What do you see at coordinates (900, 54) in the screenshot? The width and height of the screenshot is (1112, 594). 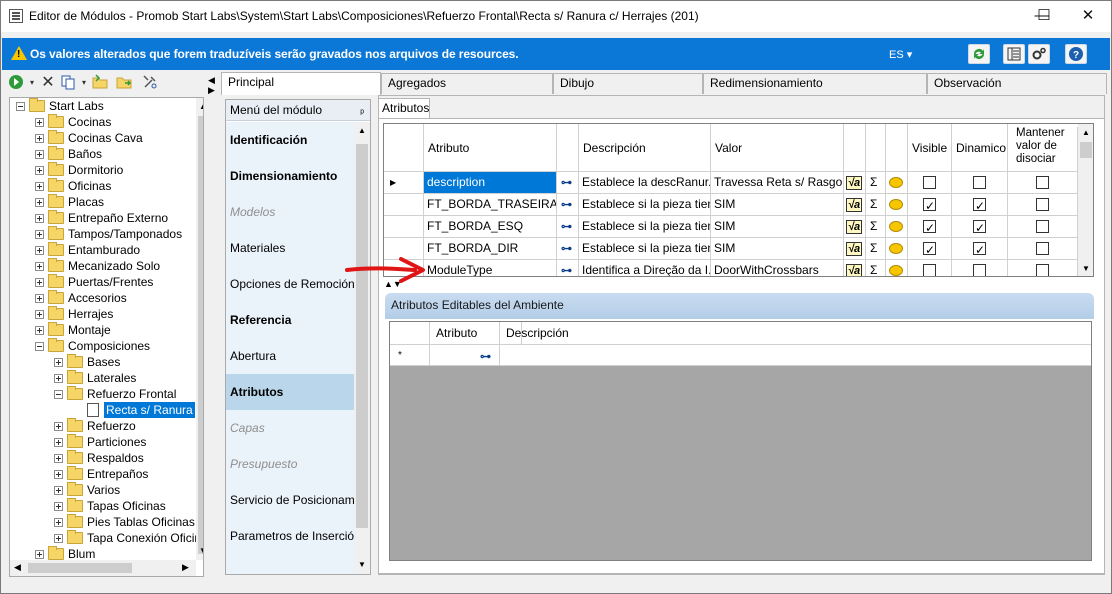 I see `language-dropdown: ES ▾` at bounding box center [900, 54].